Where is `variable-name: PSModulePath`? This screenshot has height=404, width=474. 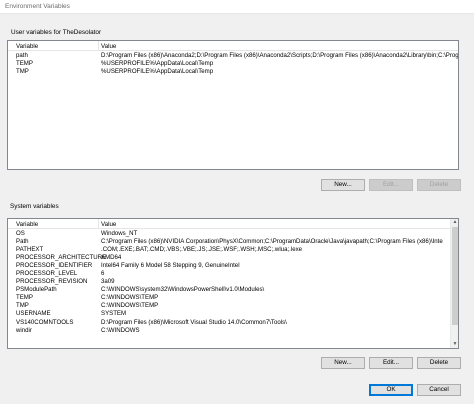 variable-name: PSModulePath is located at coordinates (36, 290).